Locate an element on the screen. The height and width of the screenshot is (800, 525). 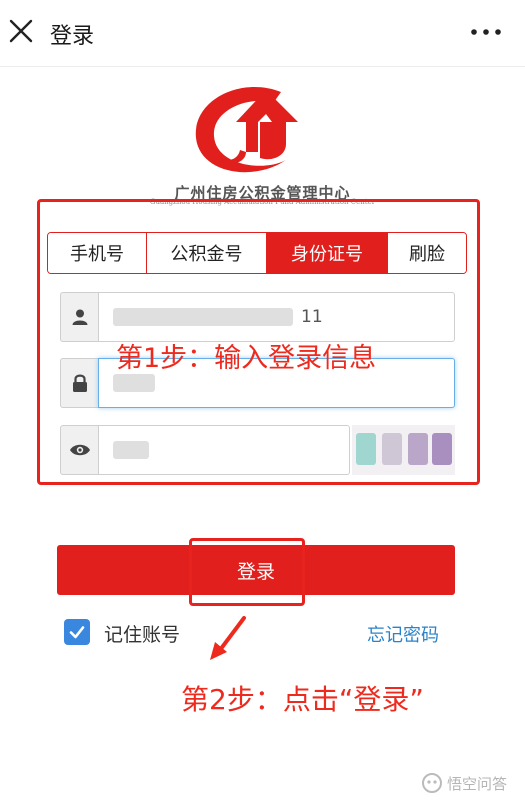
watermark-text: 悟空问答 is located at coordinates (477, 784).